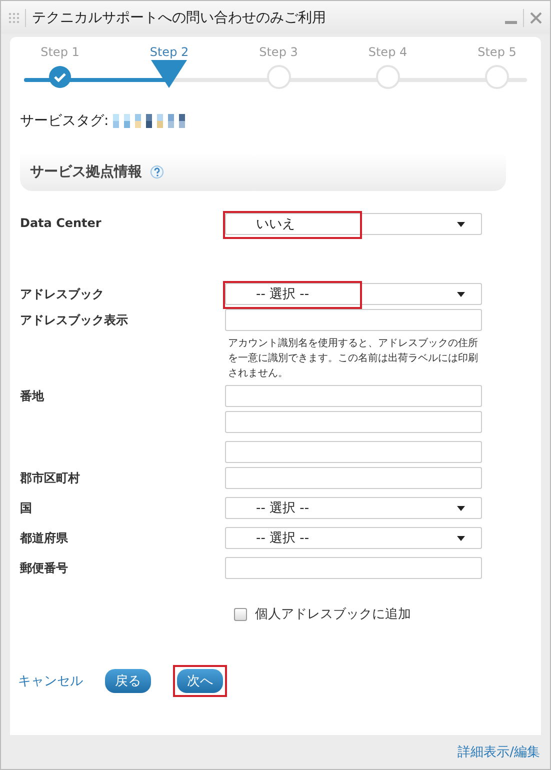 This screenshot has height=770, width=551. Describe the element at coordinates (240, 614) in the screenshot. I see `checkbox` at that location.